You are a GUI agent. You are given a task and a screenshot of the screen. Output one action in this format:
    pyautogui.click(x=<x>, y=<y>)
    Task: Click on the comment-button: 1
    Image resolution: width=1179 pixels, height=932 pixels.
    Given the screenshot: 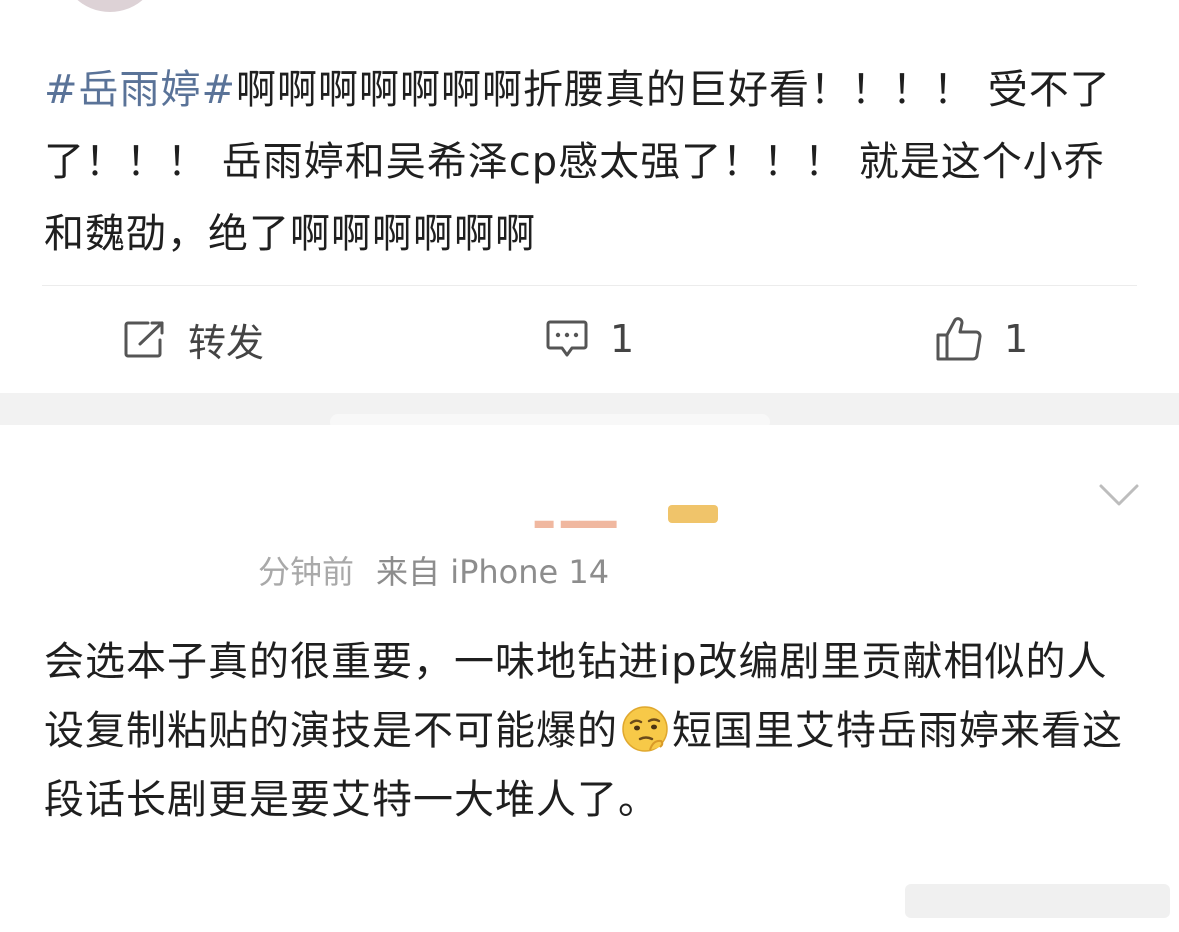 What is the action you would take?
    pyautogui.click(x=590, y=339)
    